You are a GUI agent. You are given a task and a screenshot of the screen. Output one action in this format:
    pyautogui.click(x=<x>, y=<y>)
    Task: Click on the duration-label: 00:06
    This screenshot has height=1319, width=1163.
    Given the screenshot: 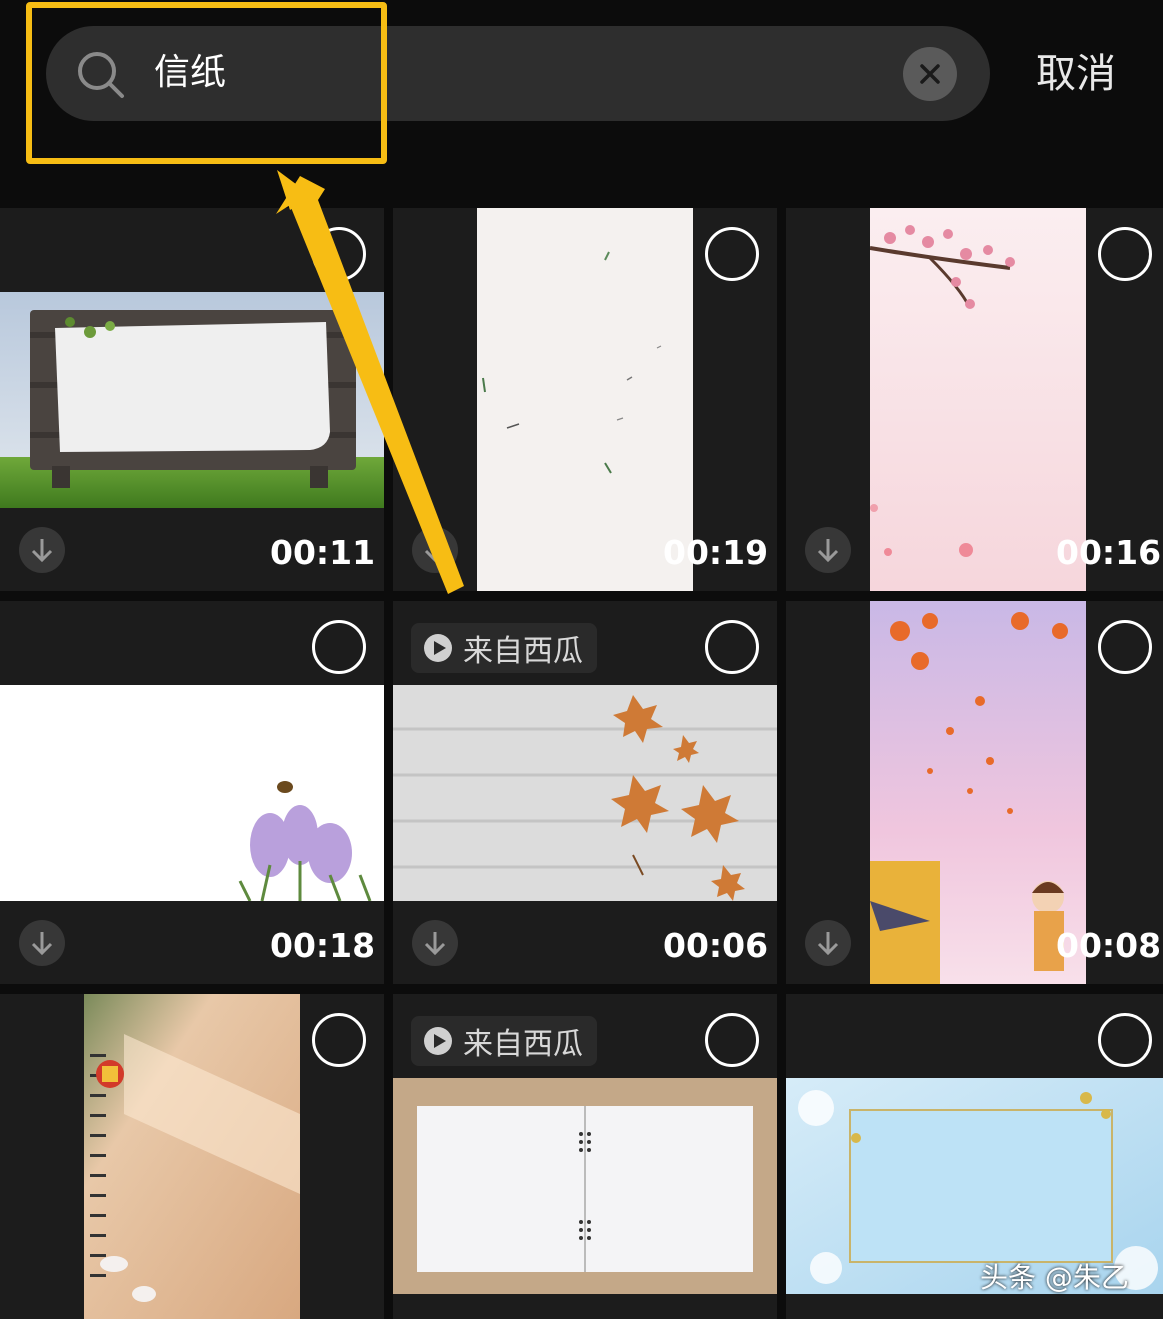 What is the action you would take?
    pyautogui.click(x=716, y=945)
    